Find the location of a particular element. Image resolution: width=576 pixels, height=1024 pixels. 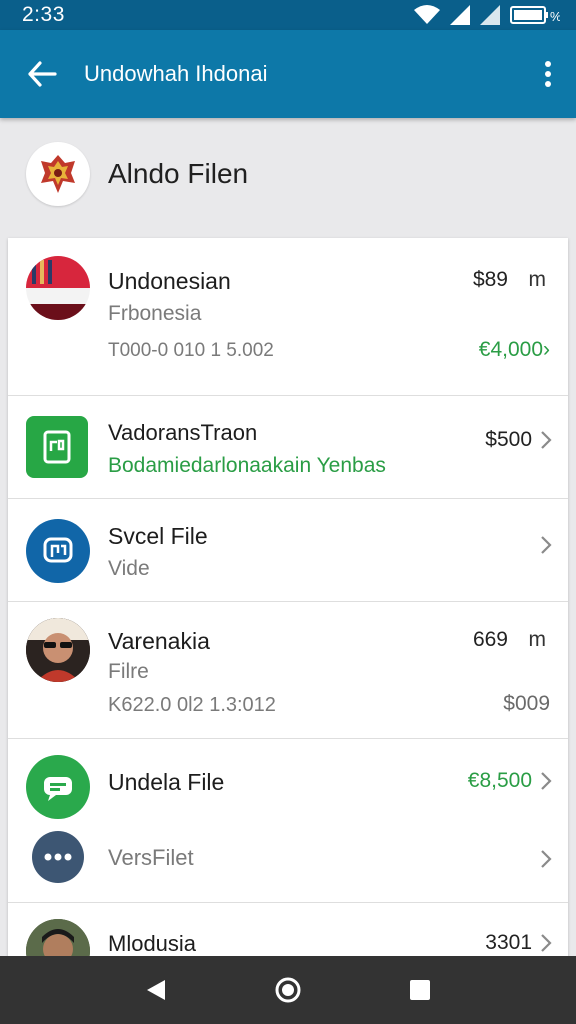

nav-recents-button is located at coordinates (420, 990).